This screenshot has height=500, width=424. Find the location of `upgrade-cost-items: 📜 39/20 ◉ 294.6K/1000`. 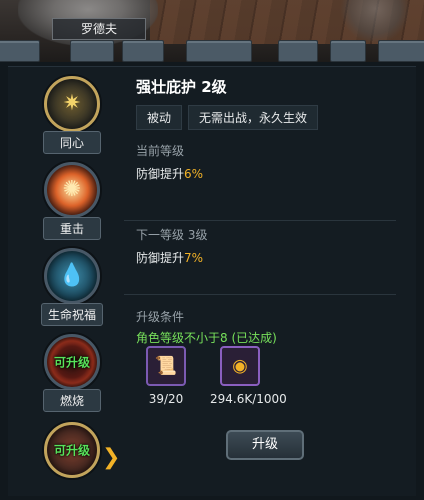

upgrade-cost-items: 📜 39/20 ◉ 294.6K/1000 is located at coordinates (211, 376).